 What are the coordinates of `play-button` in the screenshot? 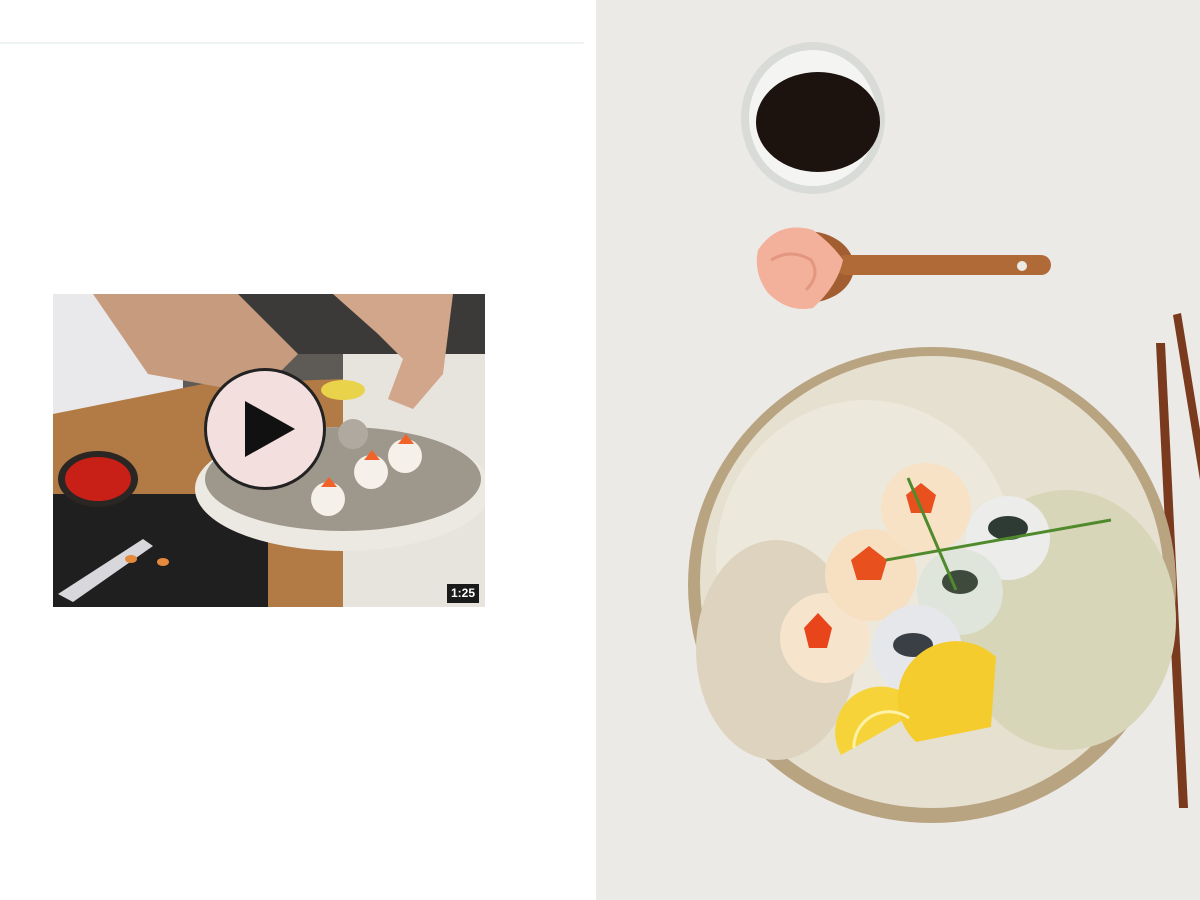 It's located at (265, 429).